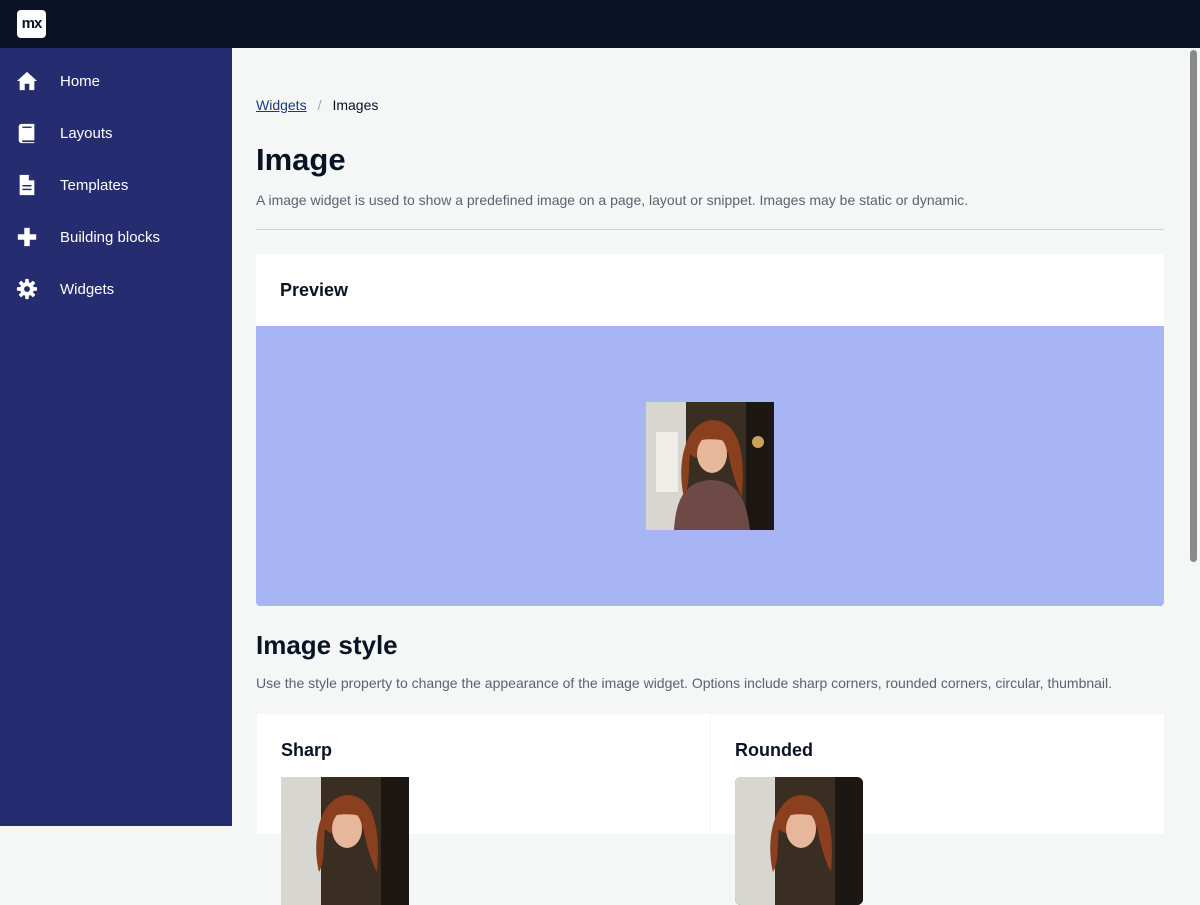 This screenshot has height=905, width=1200. What do you see at coordinates (116, 82) in the screenshot?
I see `sidebar-item-home: Home` at bounding box center [116, 82].